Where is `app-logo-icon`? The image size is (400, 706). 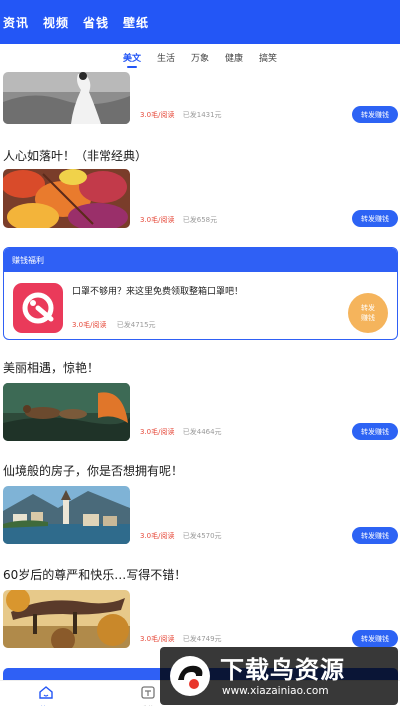
app-logo-icon is located at coordinates (38, 308).